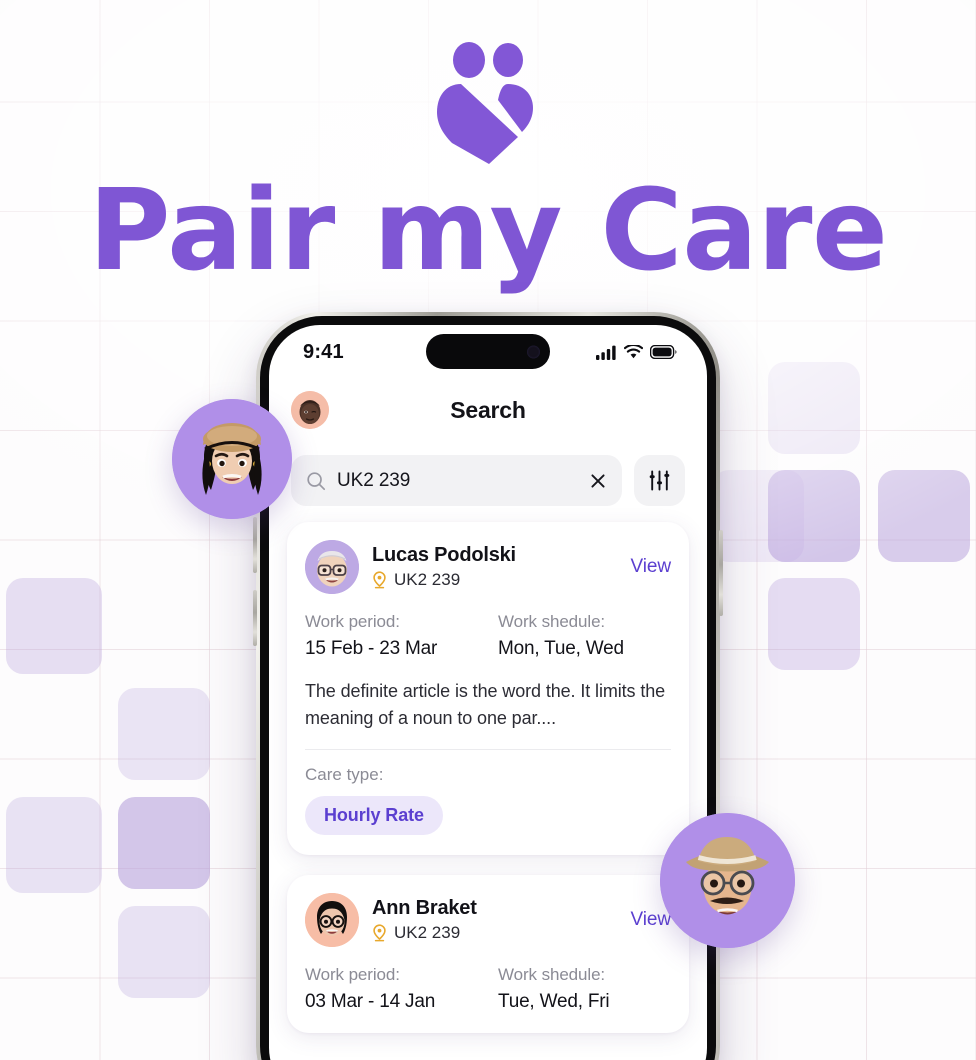 This screenshot has width=976, height=1060. Describe the element at coordinates (374, 816) in the screenshot. I see `care-type-badge: Hourly Rate` at that location.